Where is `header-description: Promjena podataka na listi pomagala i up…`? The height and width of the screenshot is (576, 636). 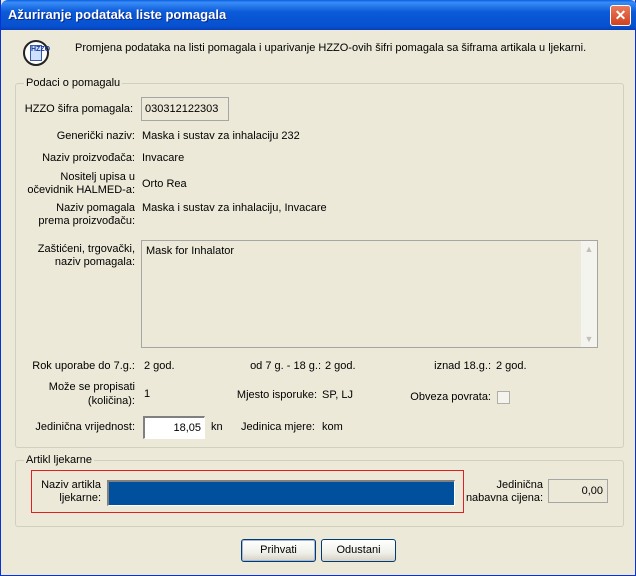
header-description: Promjena podataka na listi pomagala i up… is located at coordinates (331, 48).